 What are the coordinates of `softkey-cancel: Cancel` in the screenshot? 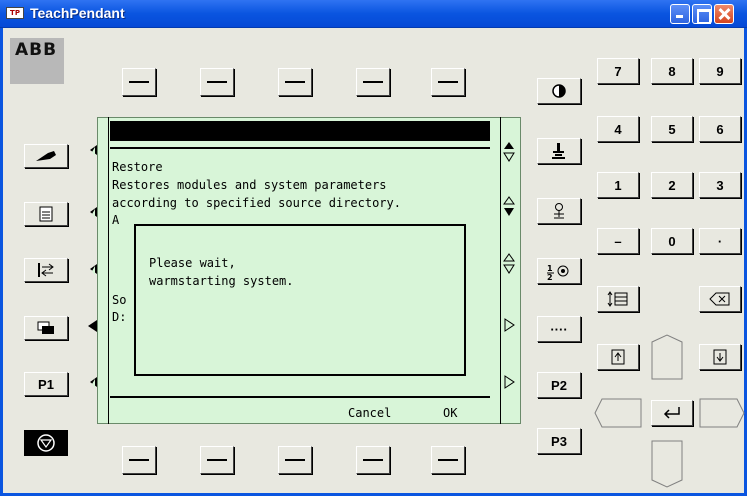 It's located at (369, 413).